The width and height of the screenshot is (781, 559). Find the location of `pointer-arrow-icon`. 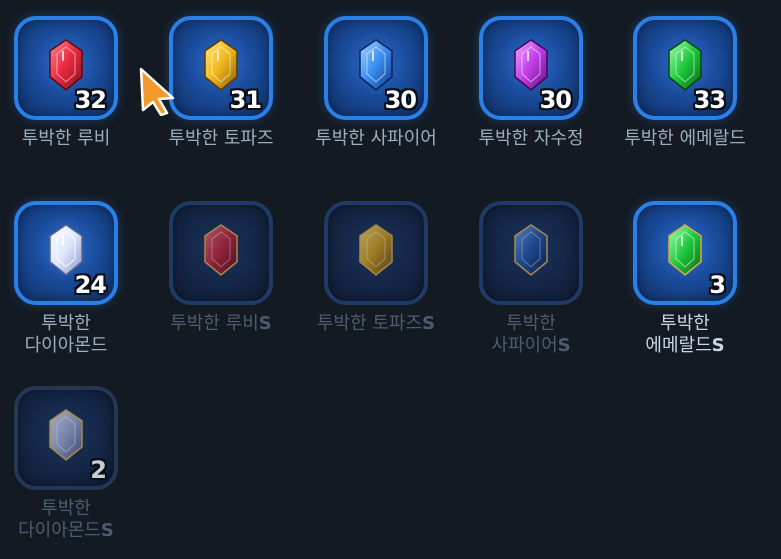

pointer-arrow-icon is located at coordinates (157, 91).